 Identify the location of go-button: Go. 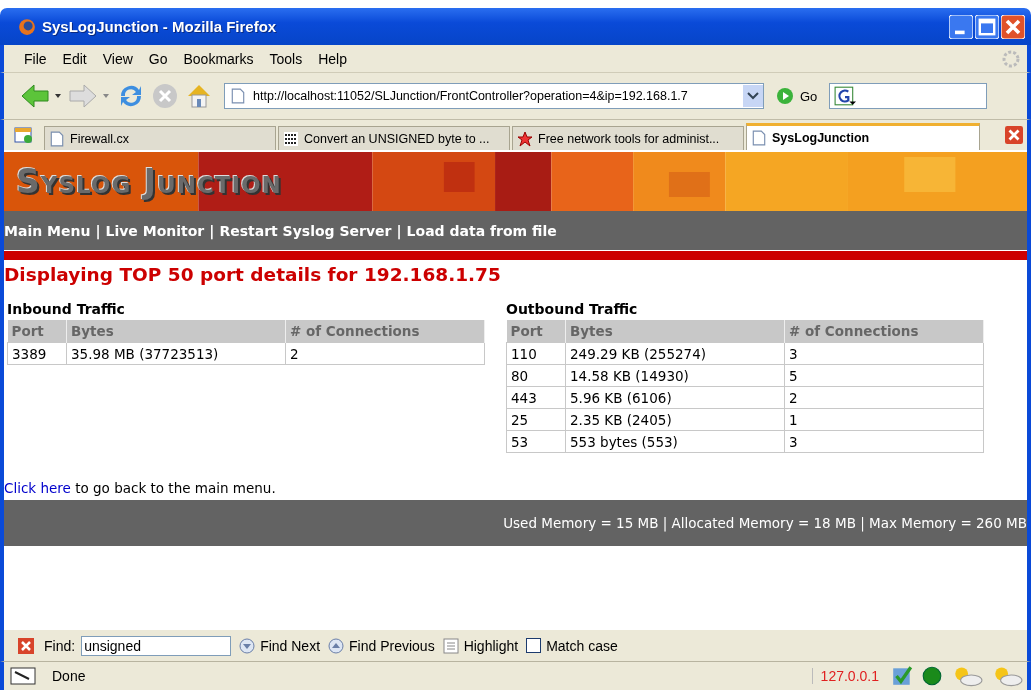
(809, 96).